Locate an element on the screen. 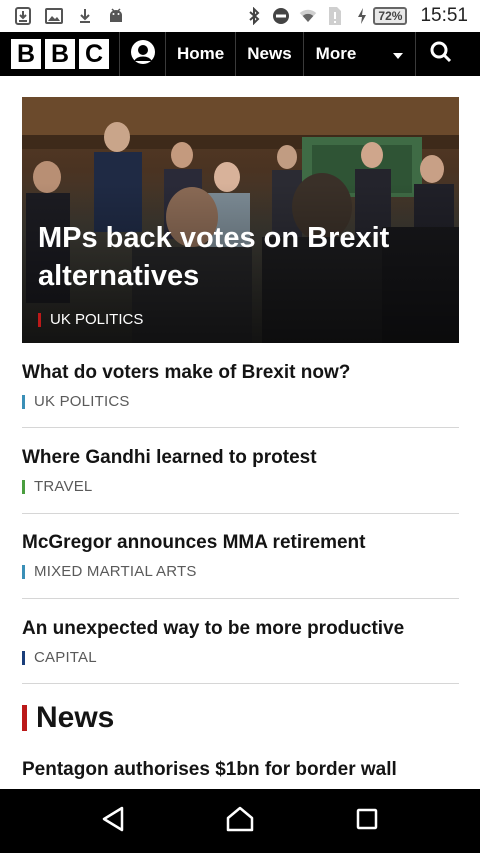 This screenshot has width=480, height=853. nav-more-menu: More is located at coordinates (360, 54).